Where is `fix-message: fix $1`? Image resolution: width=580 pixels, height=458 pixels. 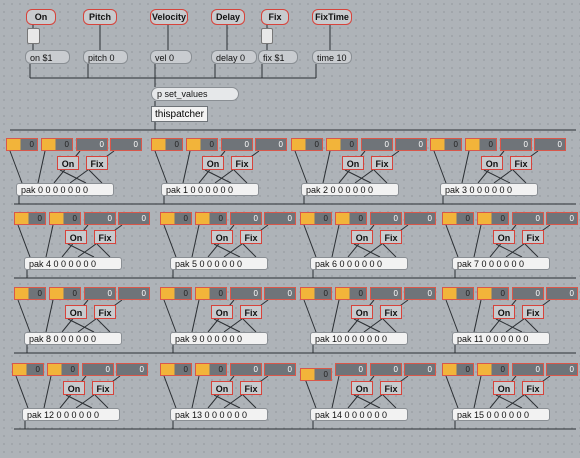
fix-message: fix $1 is located at coordinates (278, 57).